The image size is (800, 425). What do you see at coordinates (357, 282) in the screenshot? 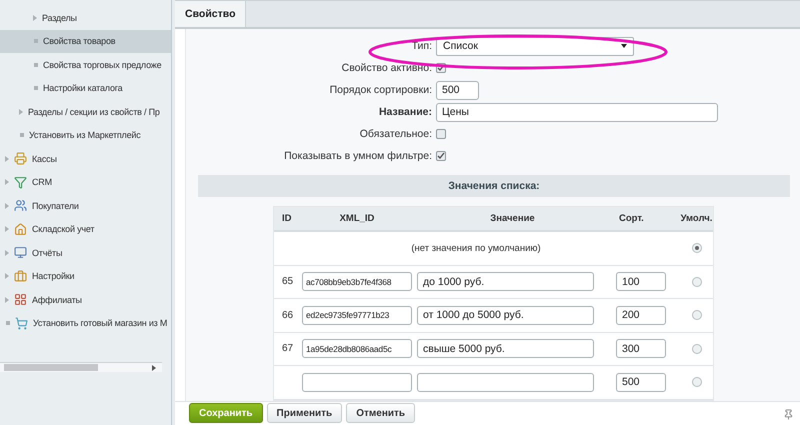
I see `input-field: ac708bb9eb3b7fe4f368` at bounding box center [357, 282].